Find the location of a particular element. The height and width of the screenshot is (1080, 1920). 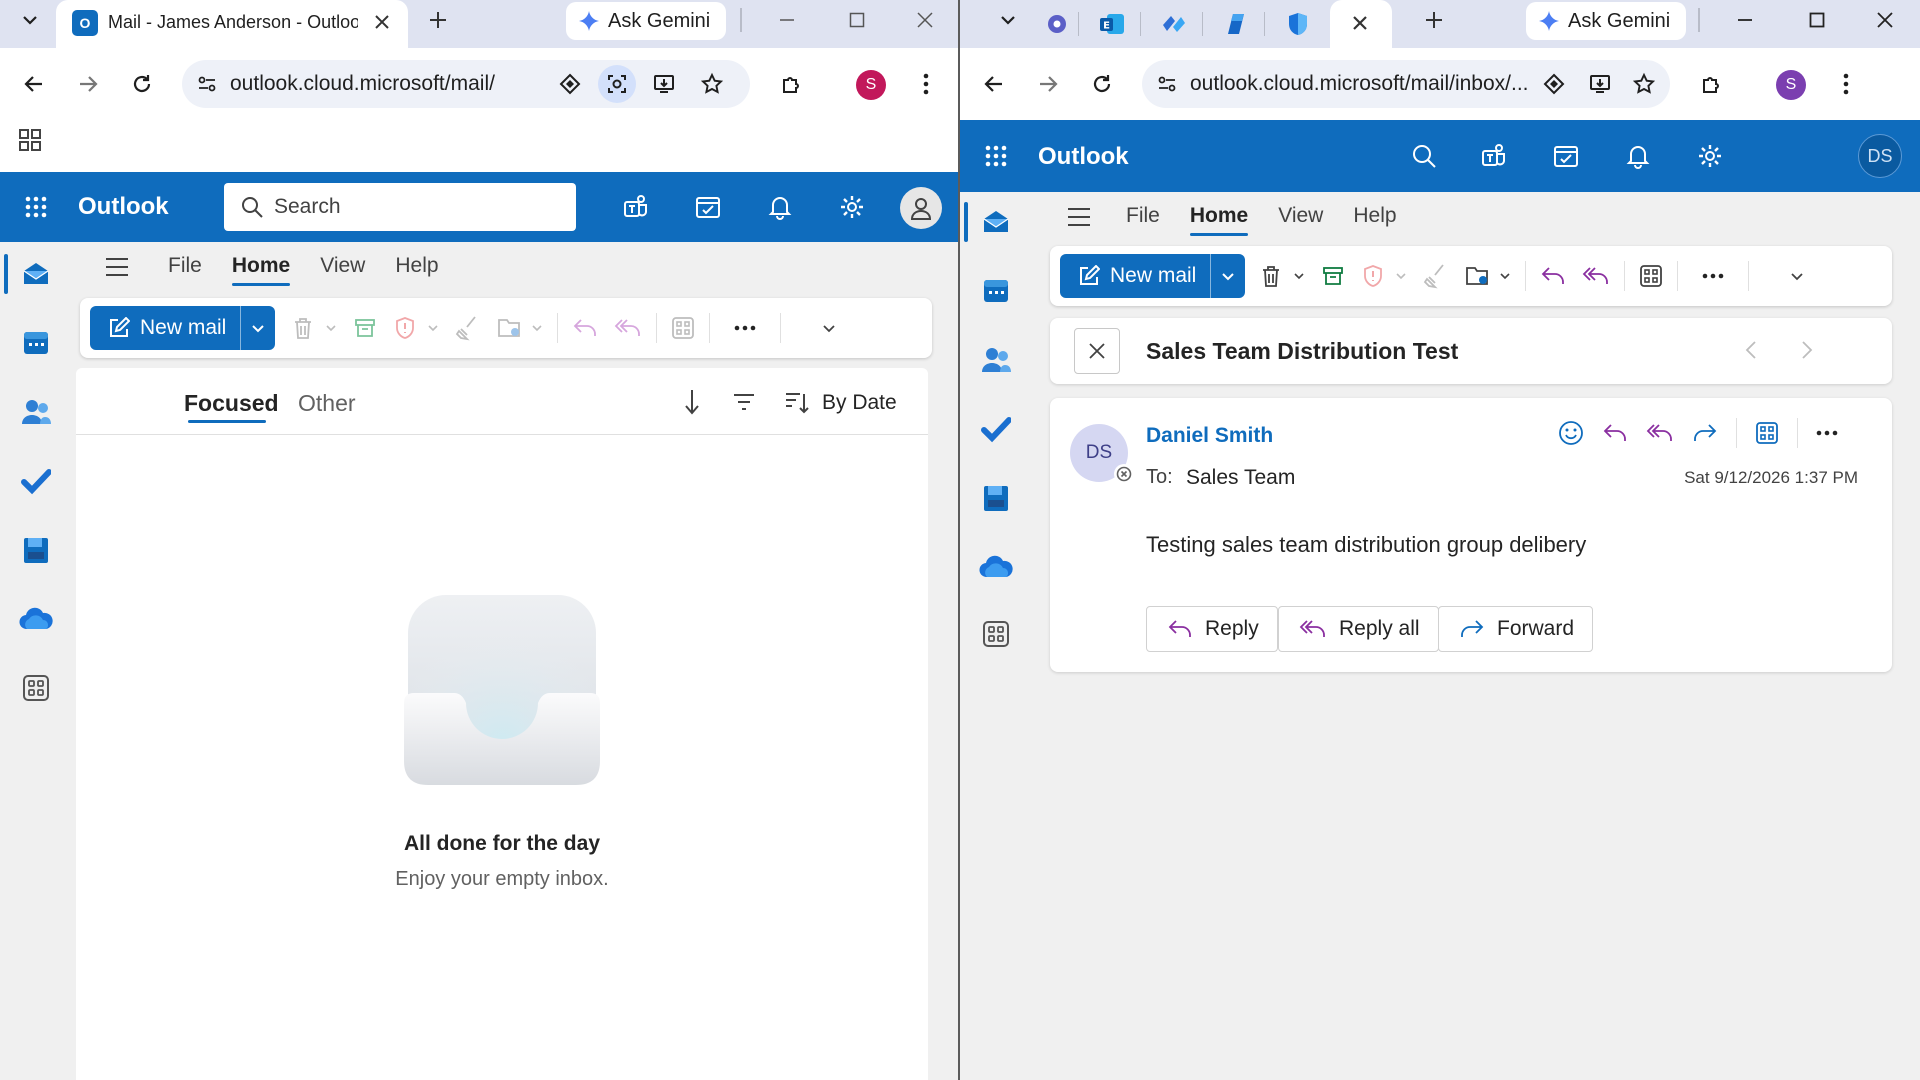

more-options-button is located at coordinates (1713, 276).